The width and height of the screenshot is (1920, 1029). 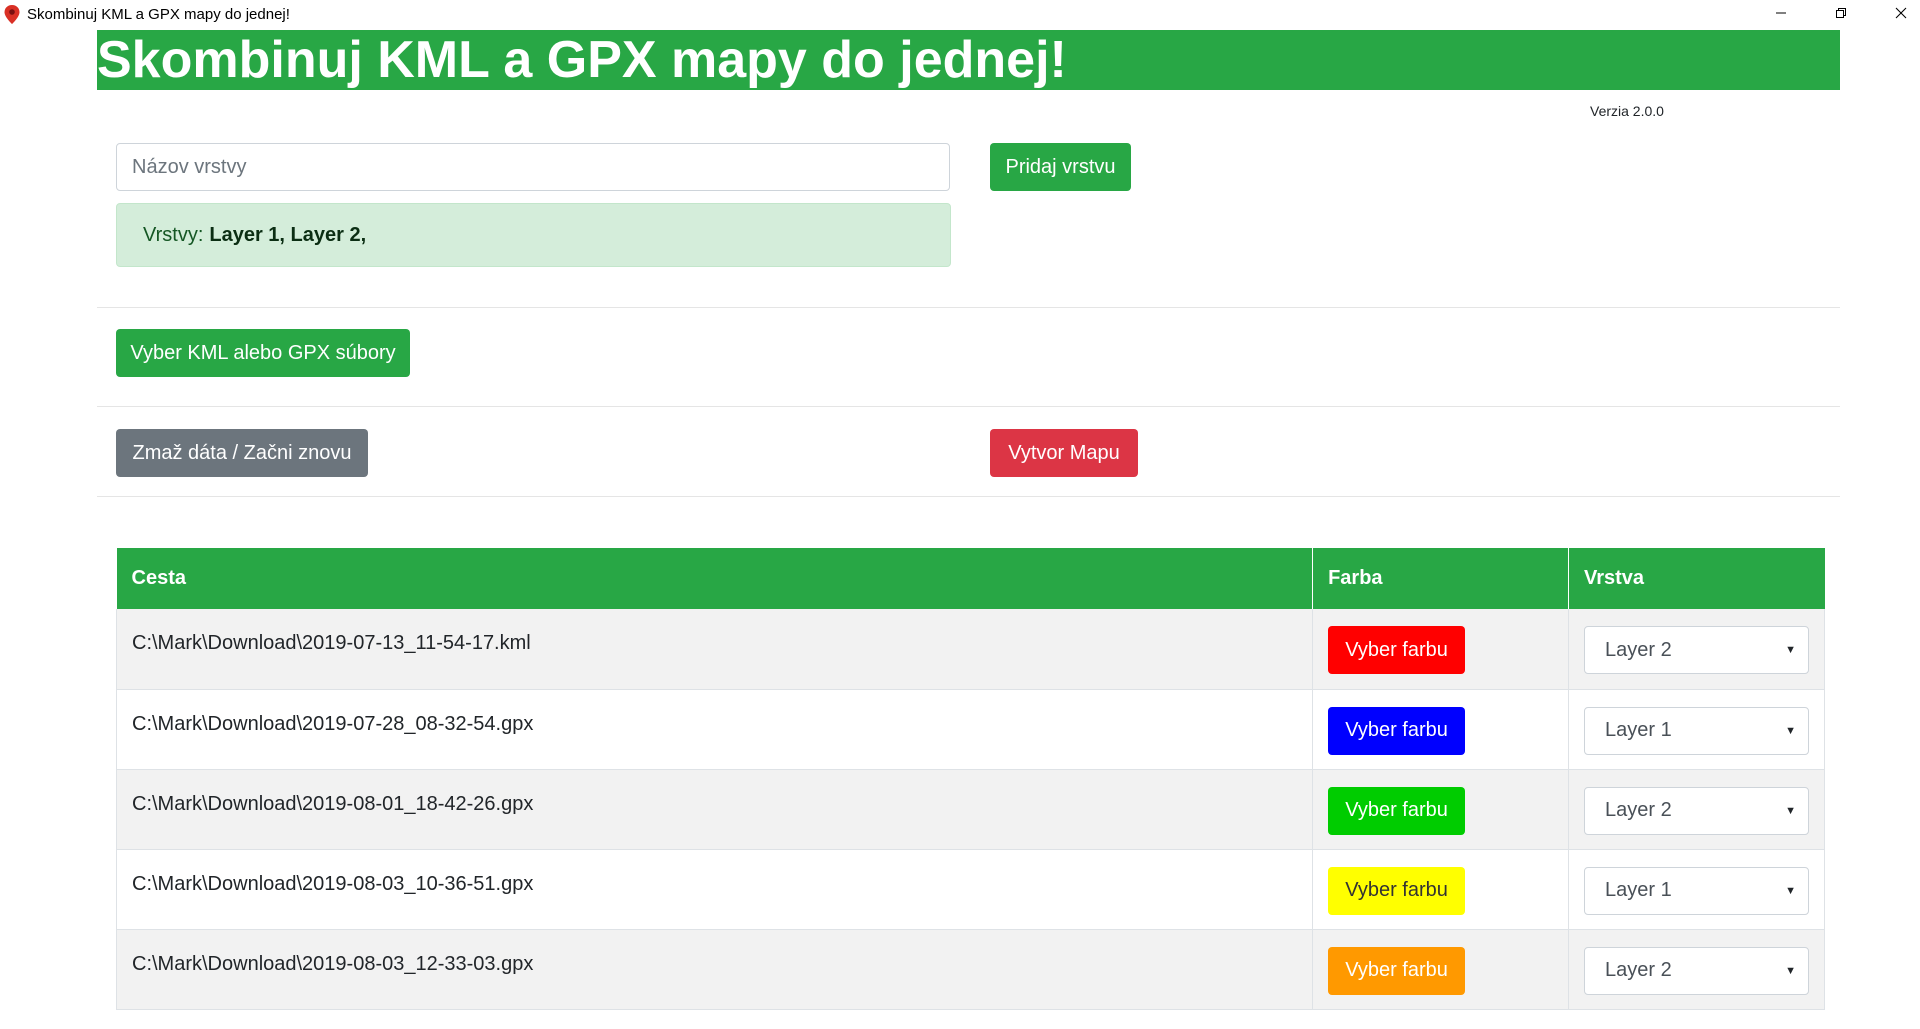 I want to click on minimize-button, so click(x=1781, y=14).